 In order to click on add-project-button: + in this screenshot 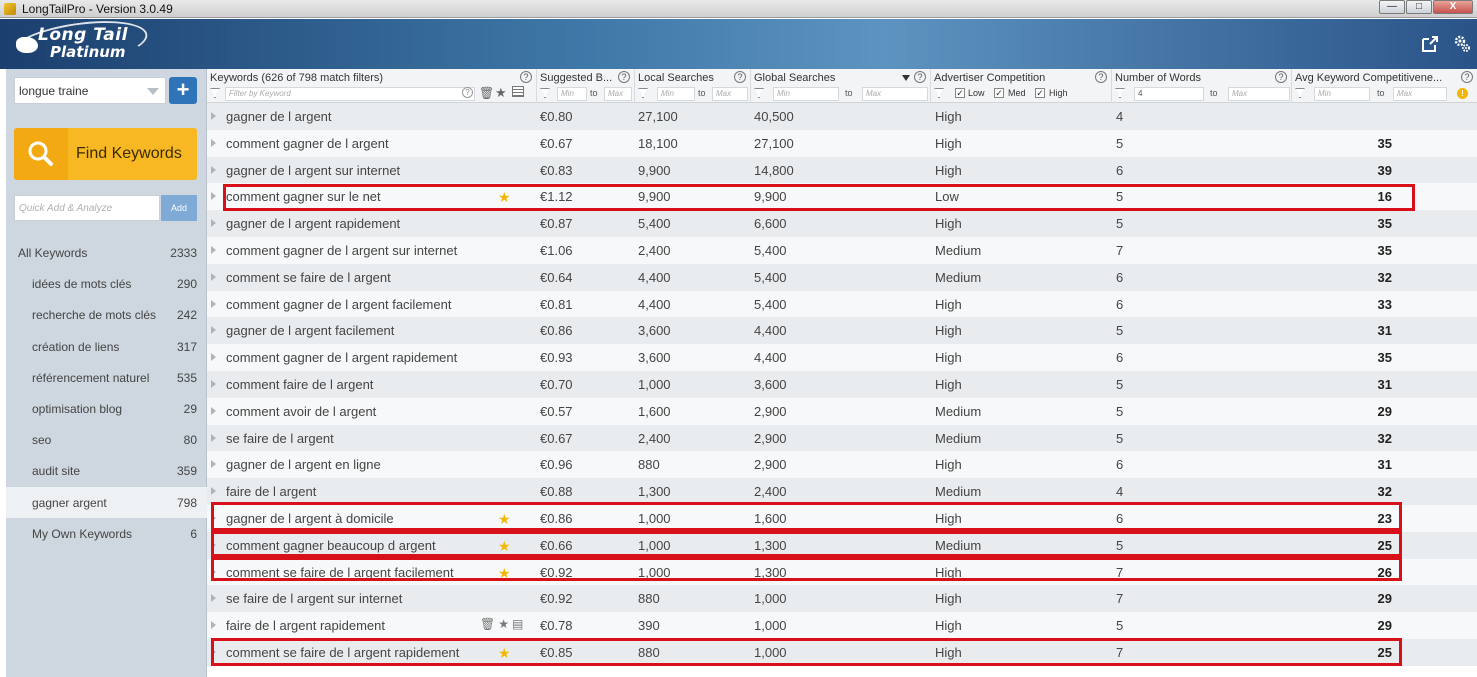, I will do `click(183, 90)`.